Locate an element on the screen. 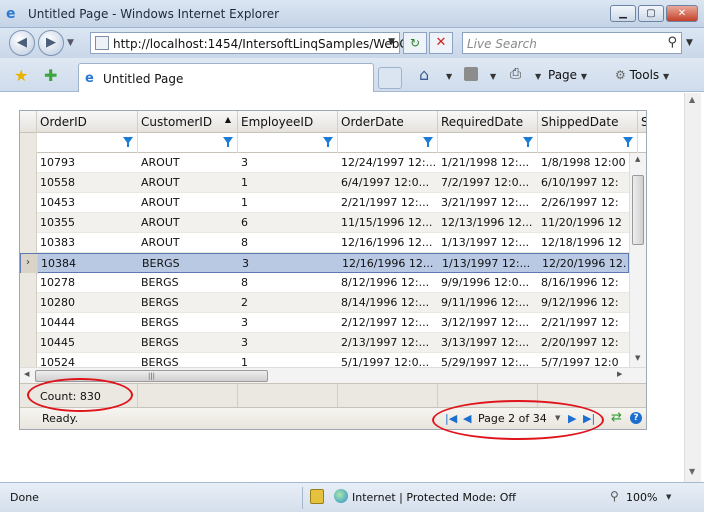 This screenshot has height=512, width=704. print-icon: ⎙ is located at coordinates (515, 74).